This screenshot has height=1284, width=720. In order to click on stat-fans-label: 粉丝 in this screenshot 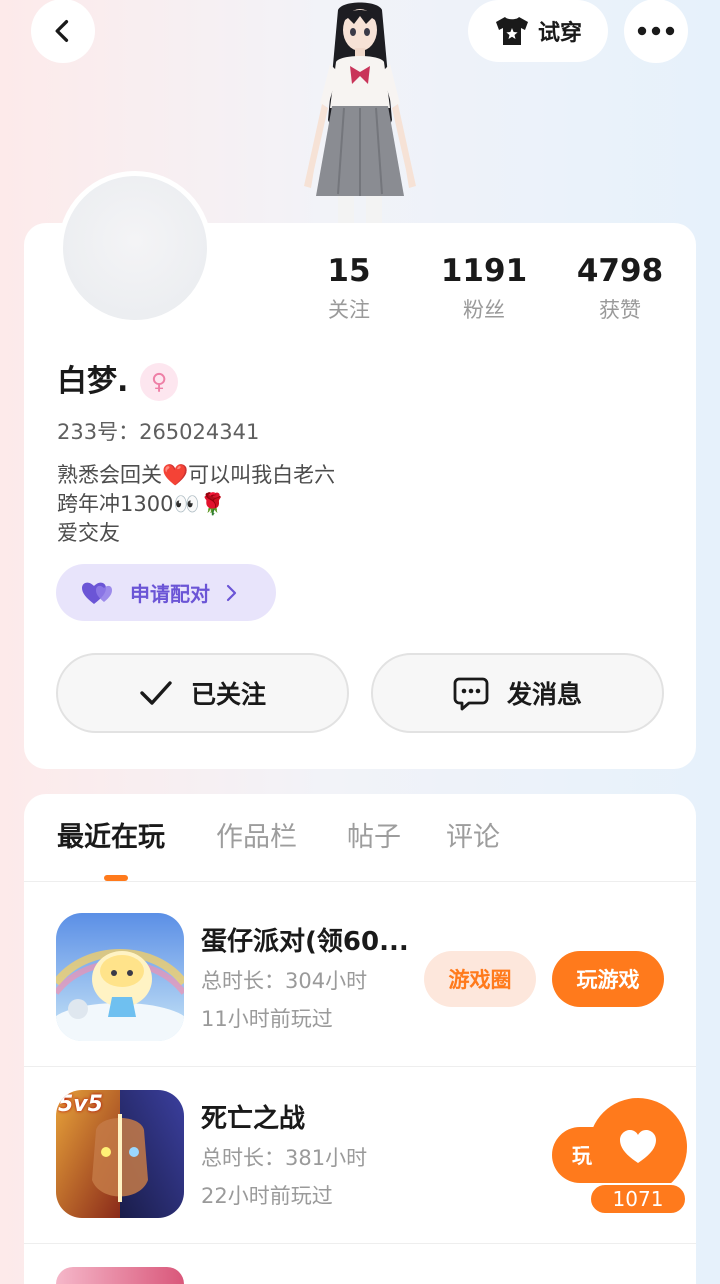, I will do `click(484, 310)`.